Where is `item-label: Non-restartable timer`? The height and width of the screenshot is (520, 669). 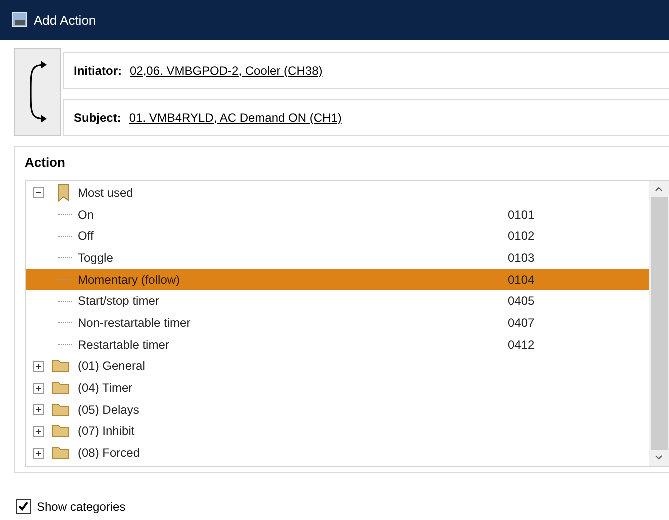 item-label: Non-restartable timer is located at coordinates (135, 323).